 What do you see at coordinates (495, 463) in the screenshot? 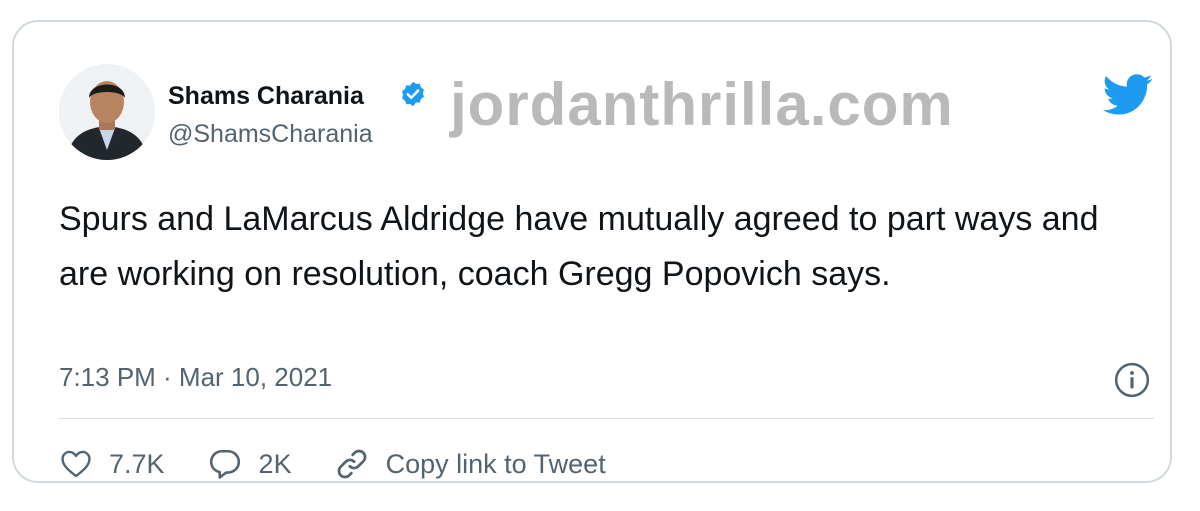
I see `copy-link-label: Copy link to Tweet` at bounding box center [495, 463].